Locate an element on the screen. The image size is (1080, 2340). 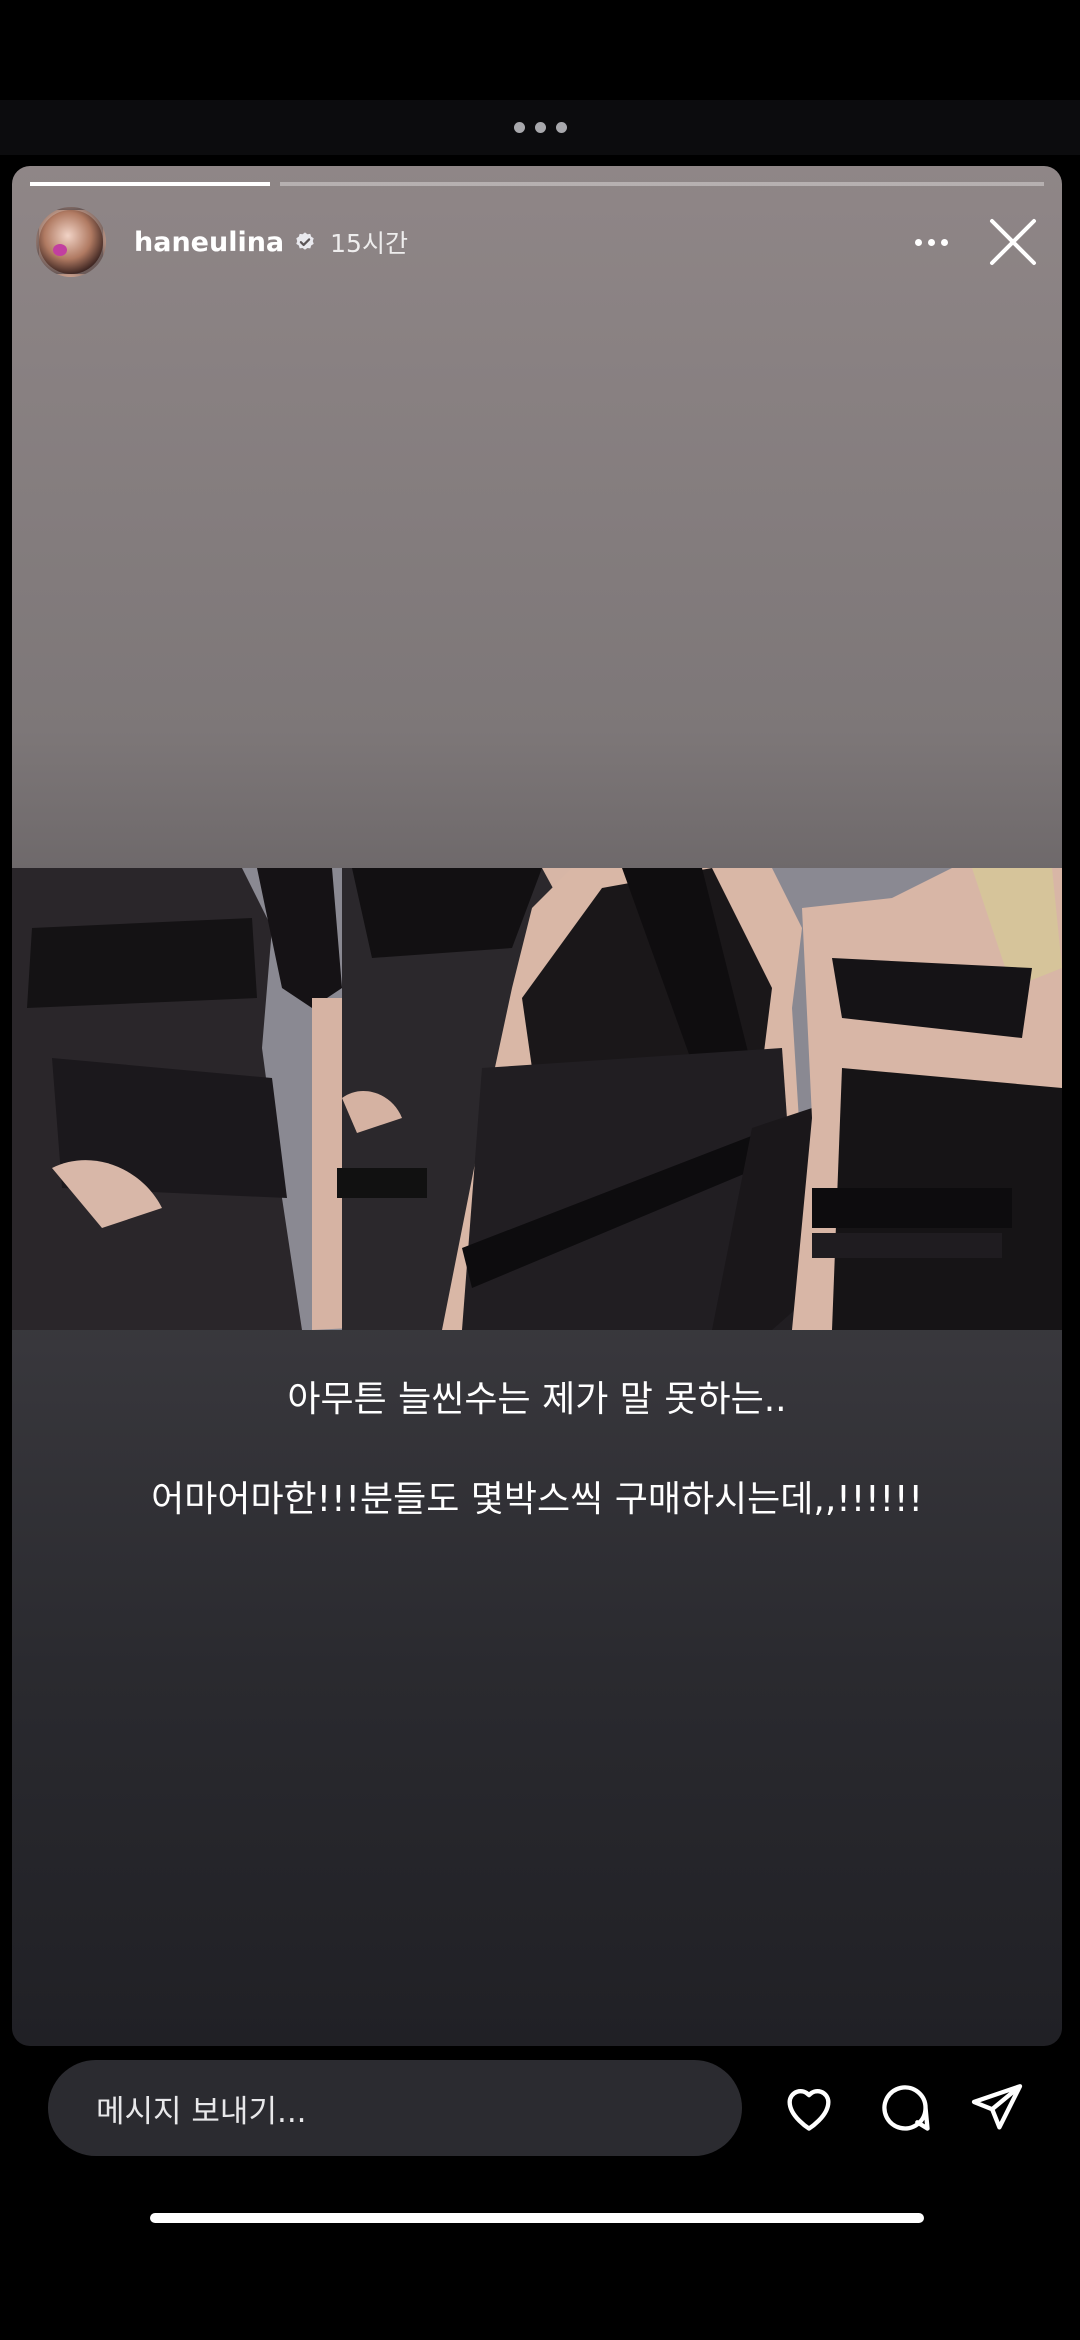
heart-icon is located at coordinates (809, 2108).